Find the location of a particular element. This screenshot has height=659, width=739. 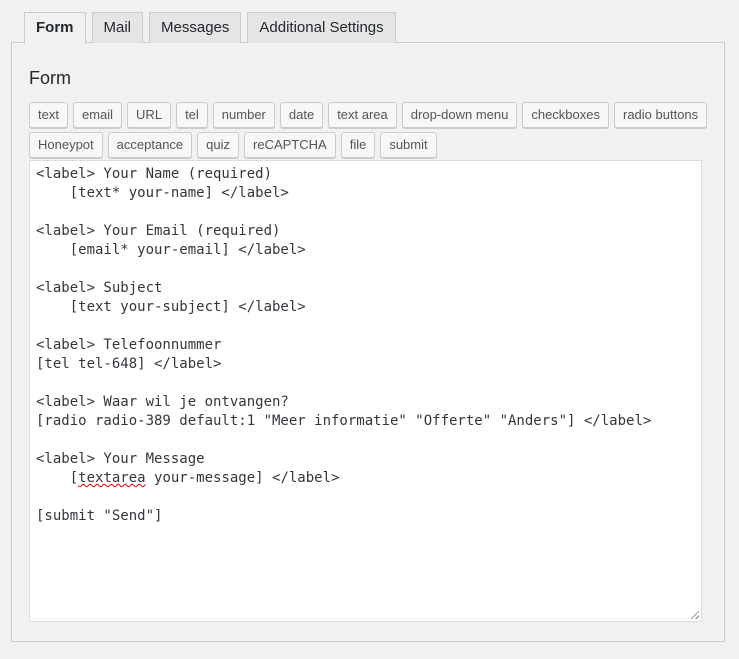

editor-text: [ is located at coordinates (57, 478).